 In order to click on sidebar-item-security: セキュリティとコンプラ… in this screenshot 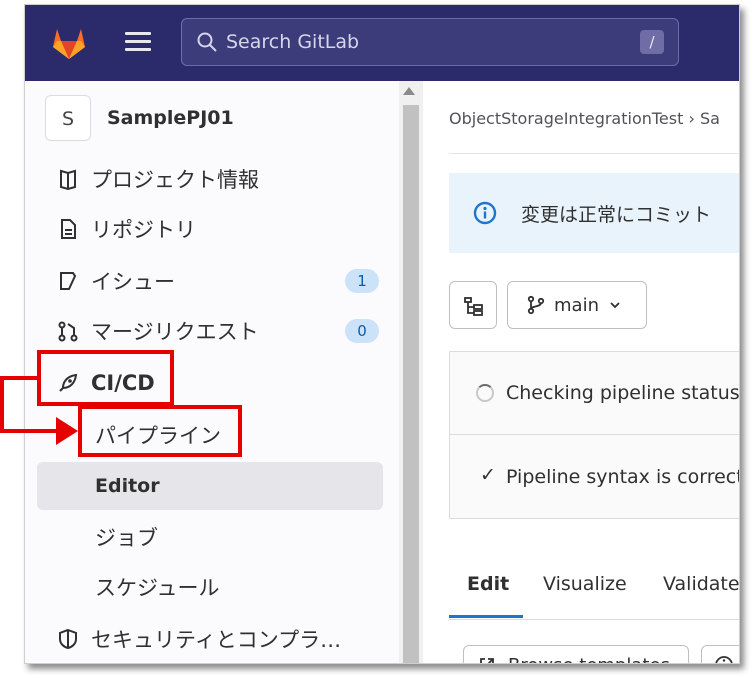, I will do `click(210, 639)`.